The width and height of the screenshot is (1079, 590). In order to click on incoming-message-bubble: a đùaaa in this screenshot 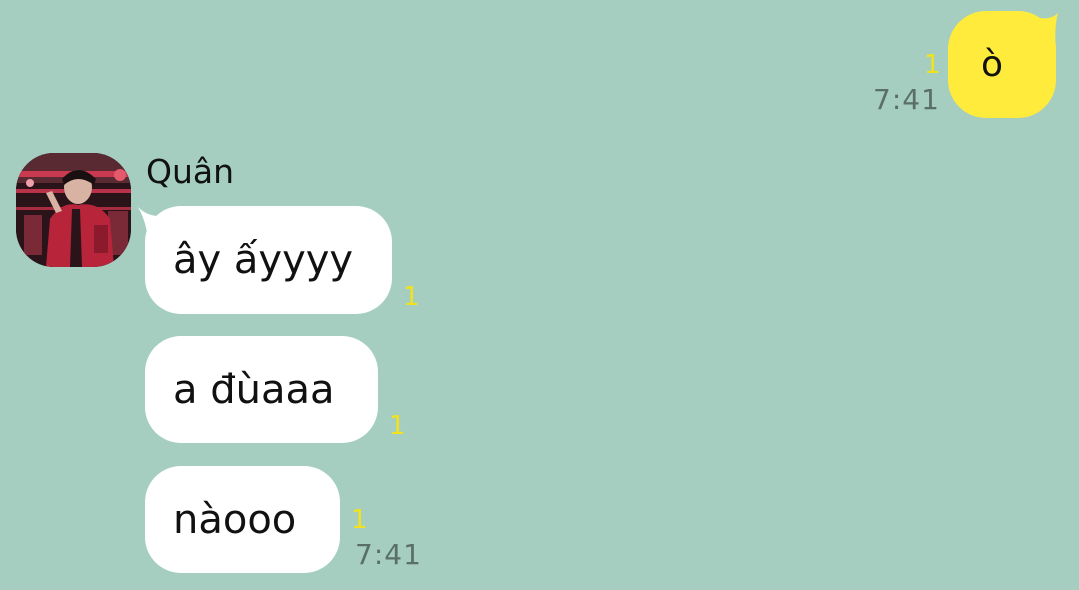, I will do `click(261, 389)`.